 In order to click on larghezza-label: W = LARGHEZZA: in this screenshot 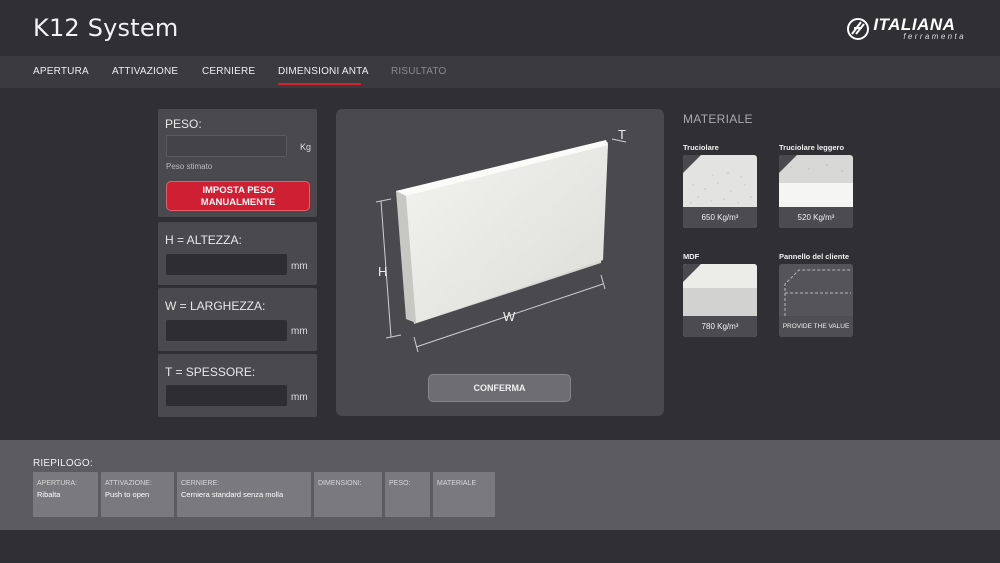, I will do `click(215, 306)`.